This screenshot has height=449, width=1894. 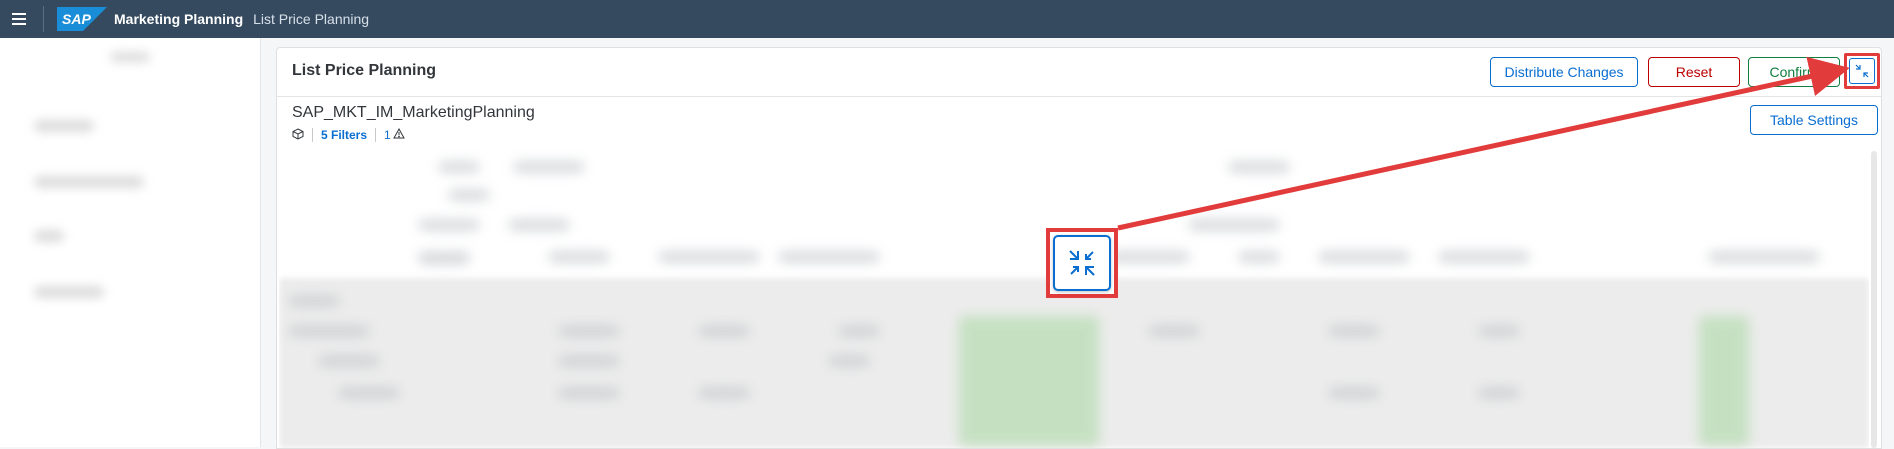 I want to click on reset-button: Reset, so click(x=1694, y=72).